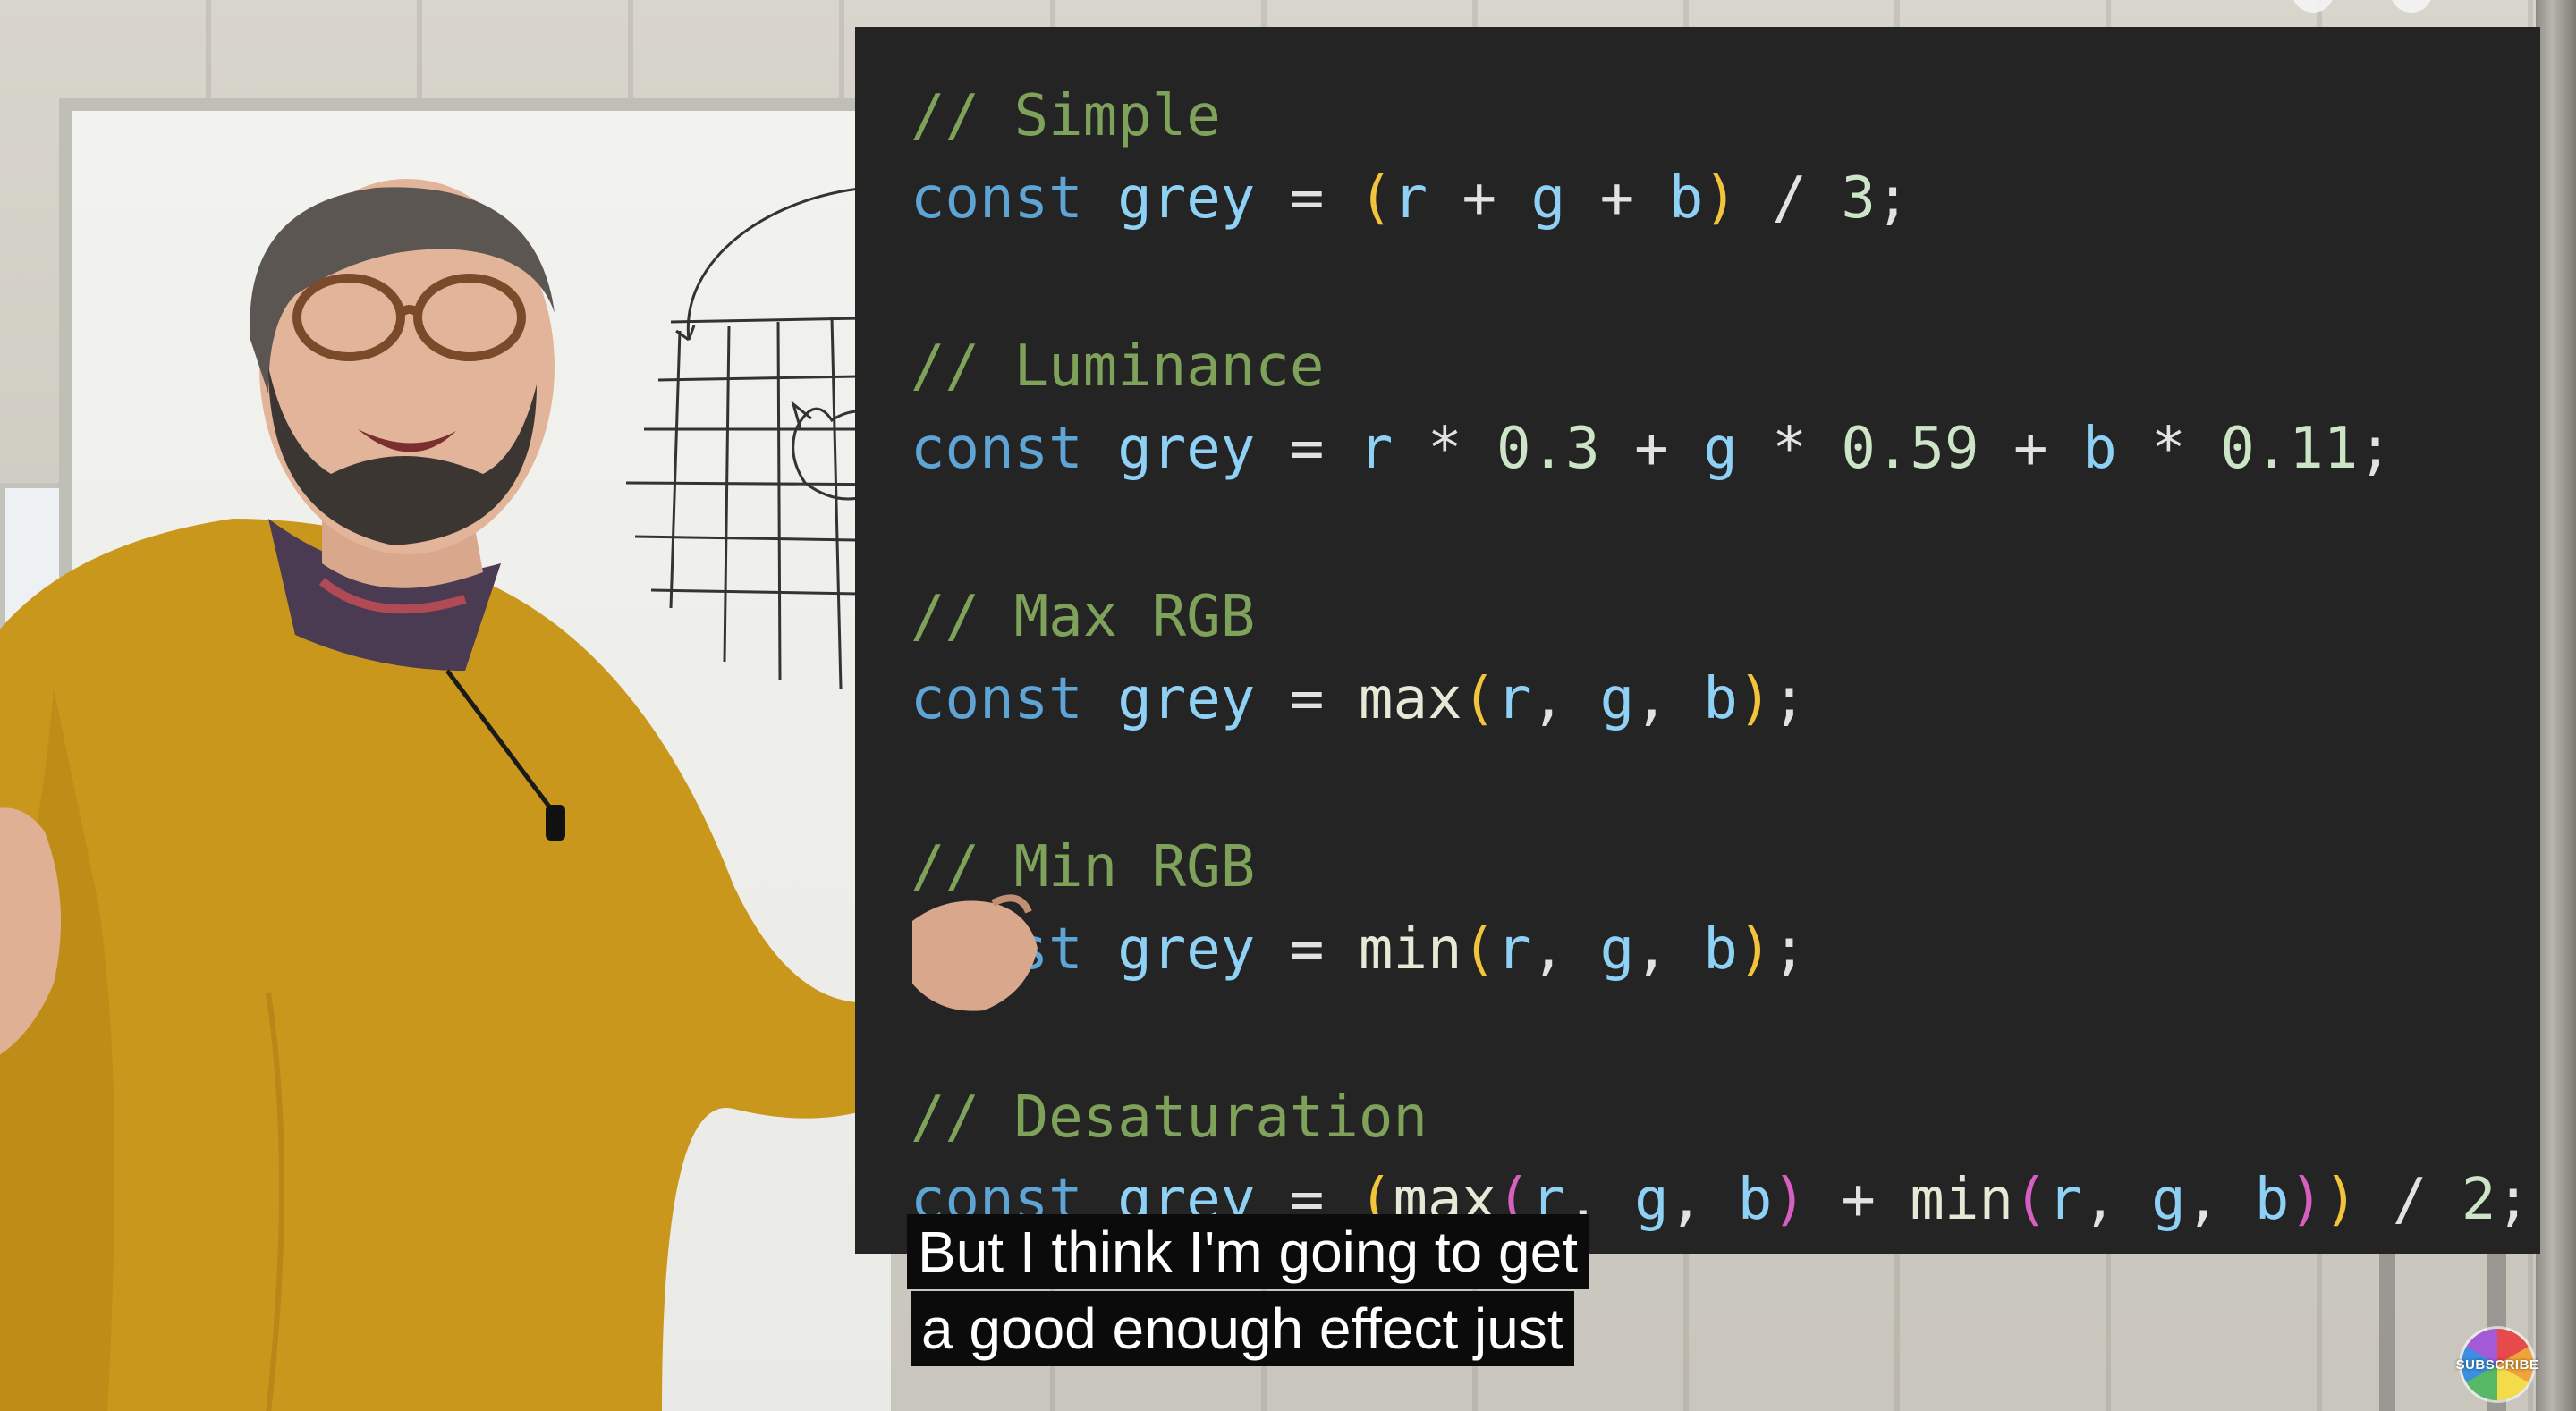 This screenshot has width=2576, height=1411. Describe the element at coordinates (1910, 449) in the screenshot. I see `code-token: 0.59` at that location.